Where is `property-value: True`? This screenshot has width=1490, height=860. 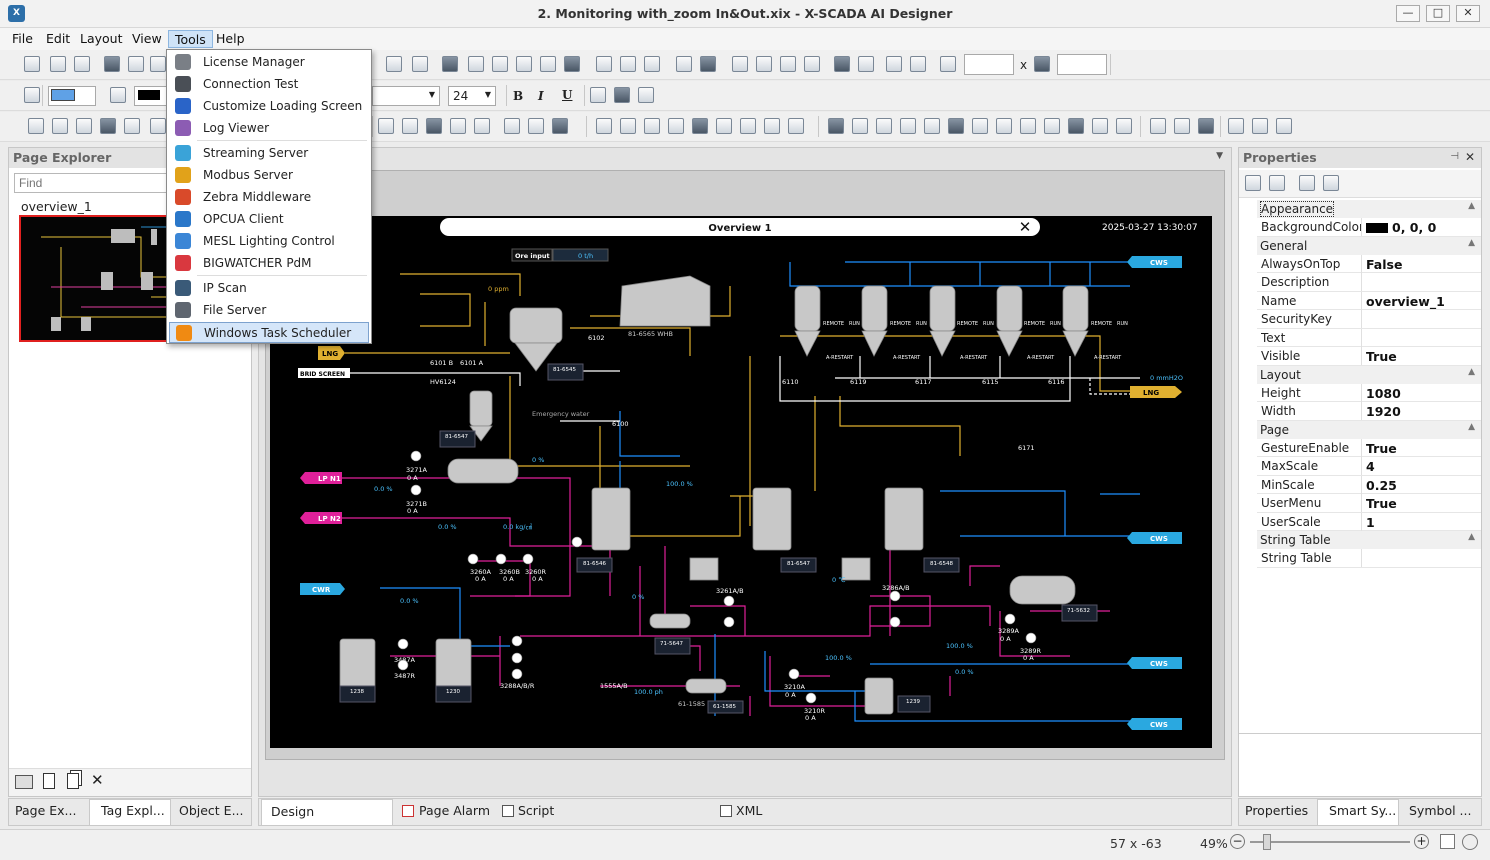
property-value: True is located at coordinates (1421, 503).